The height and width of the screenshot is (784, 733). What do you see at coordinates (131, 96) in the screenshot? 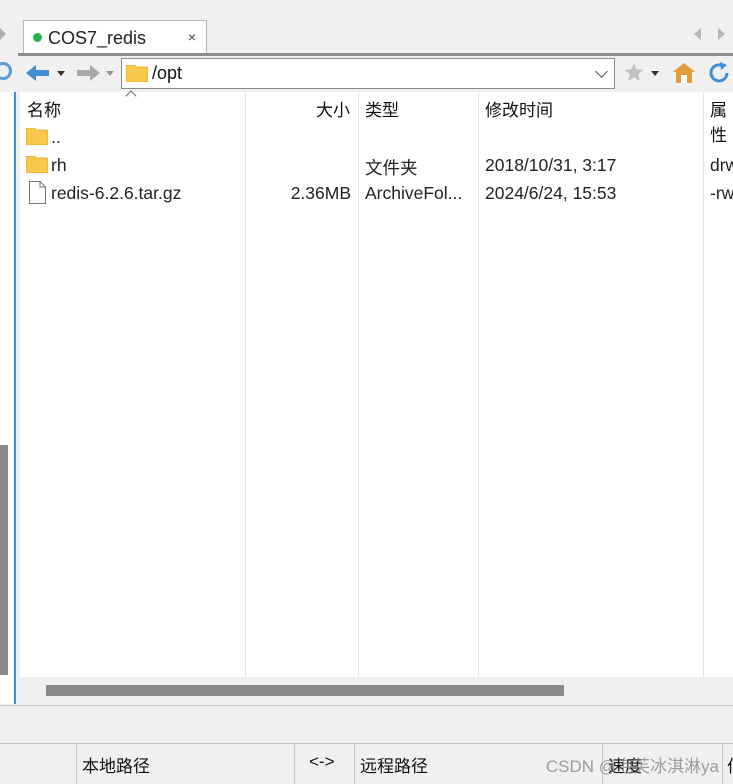
I see `sort-ascending-icon` at bounding box center [131, 96].